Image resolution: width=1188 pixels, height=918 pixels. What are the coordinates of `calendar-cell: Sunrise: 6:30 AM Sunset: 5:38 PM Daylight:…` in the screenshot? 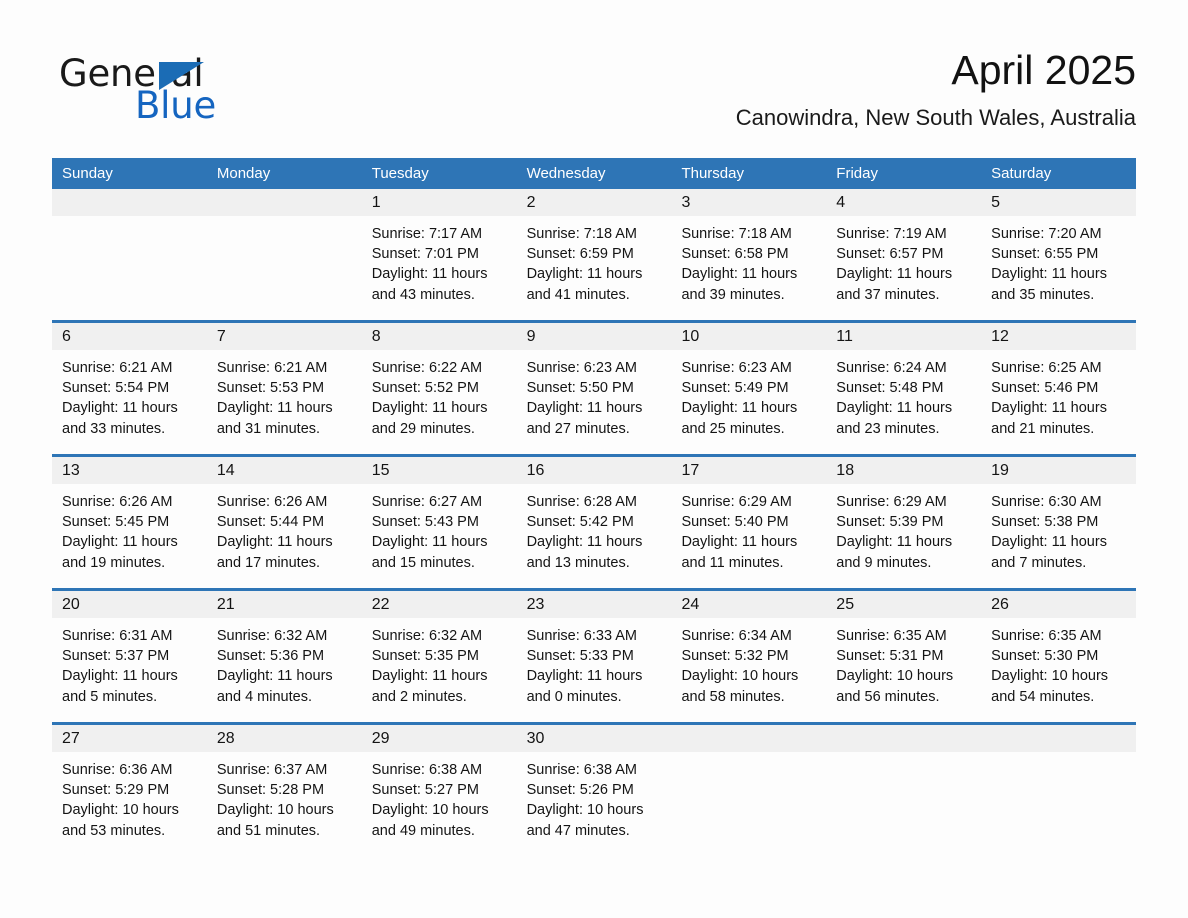 It's located at (1058, 536).